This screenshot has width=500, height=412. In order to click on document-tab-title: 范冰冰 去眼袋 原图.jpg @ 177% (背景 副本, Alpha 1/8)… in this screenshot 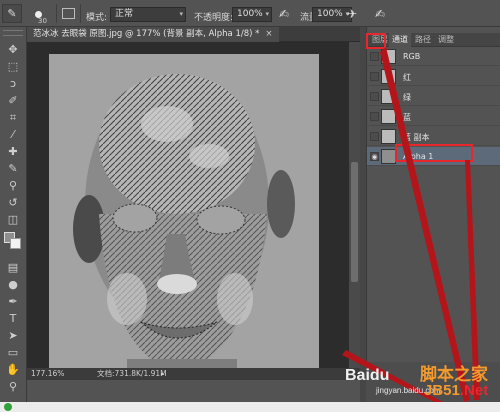, I will do `click(146, 34)`.